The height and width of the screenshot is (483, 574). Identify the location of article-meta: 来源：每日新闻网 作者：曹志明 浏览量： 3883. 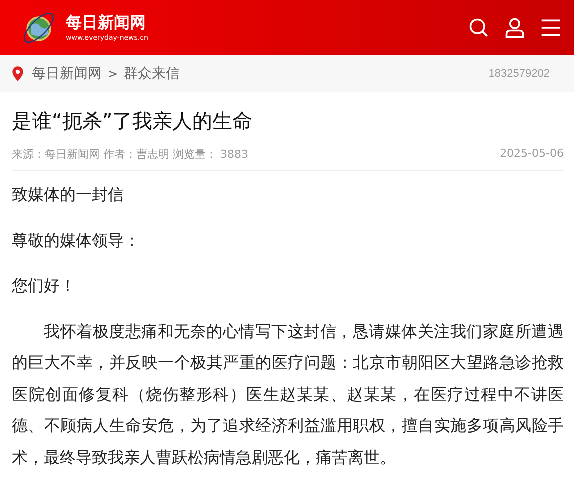
(130, 154).